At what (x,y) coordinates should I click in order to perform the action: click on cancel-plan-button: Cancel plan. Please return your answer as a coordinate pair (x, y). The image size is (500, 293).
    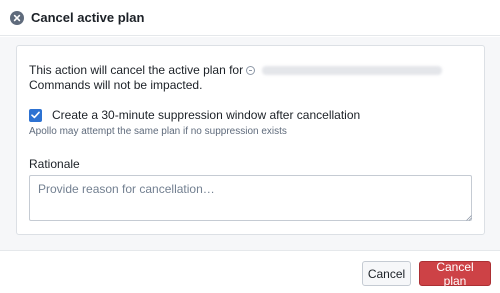
    Looking at the image, I should click on (455, 274).